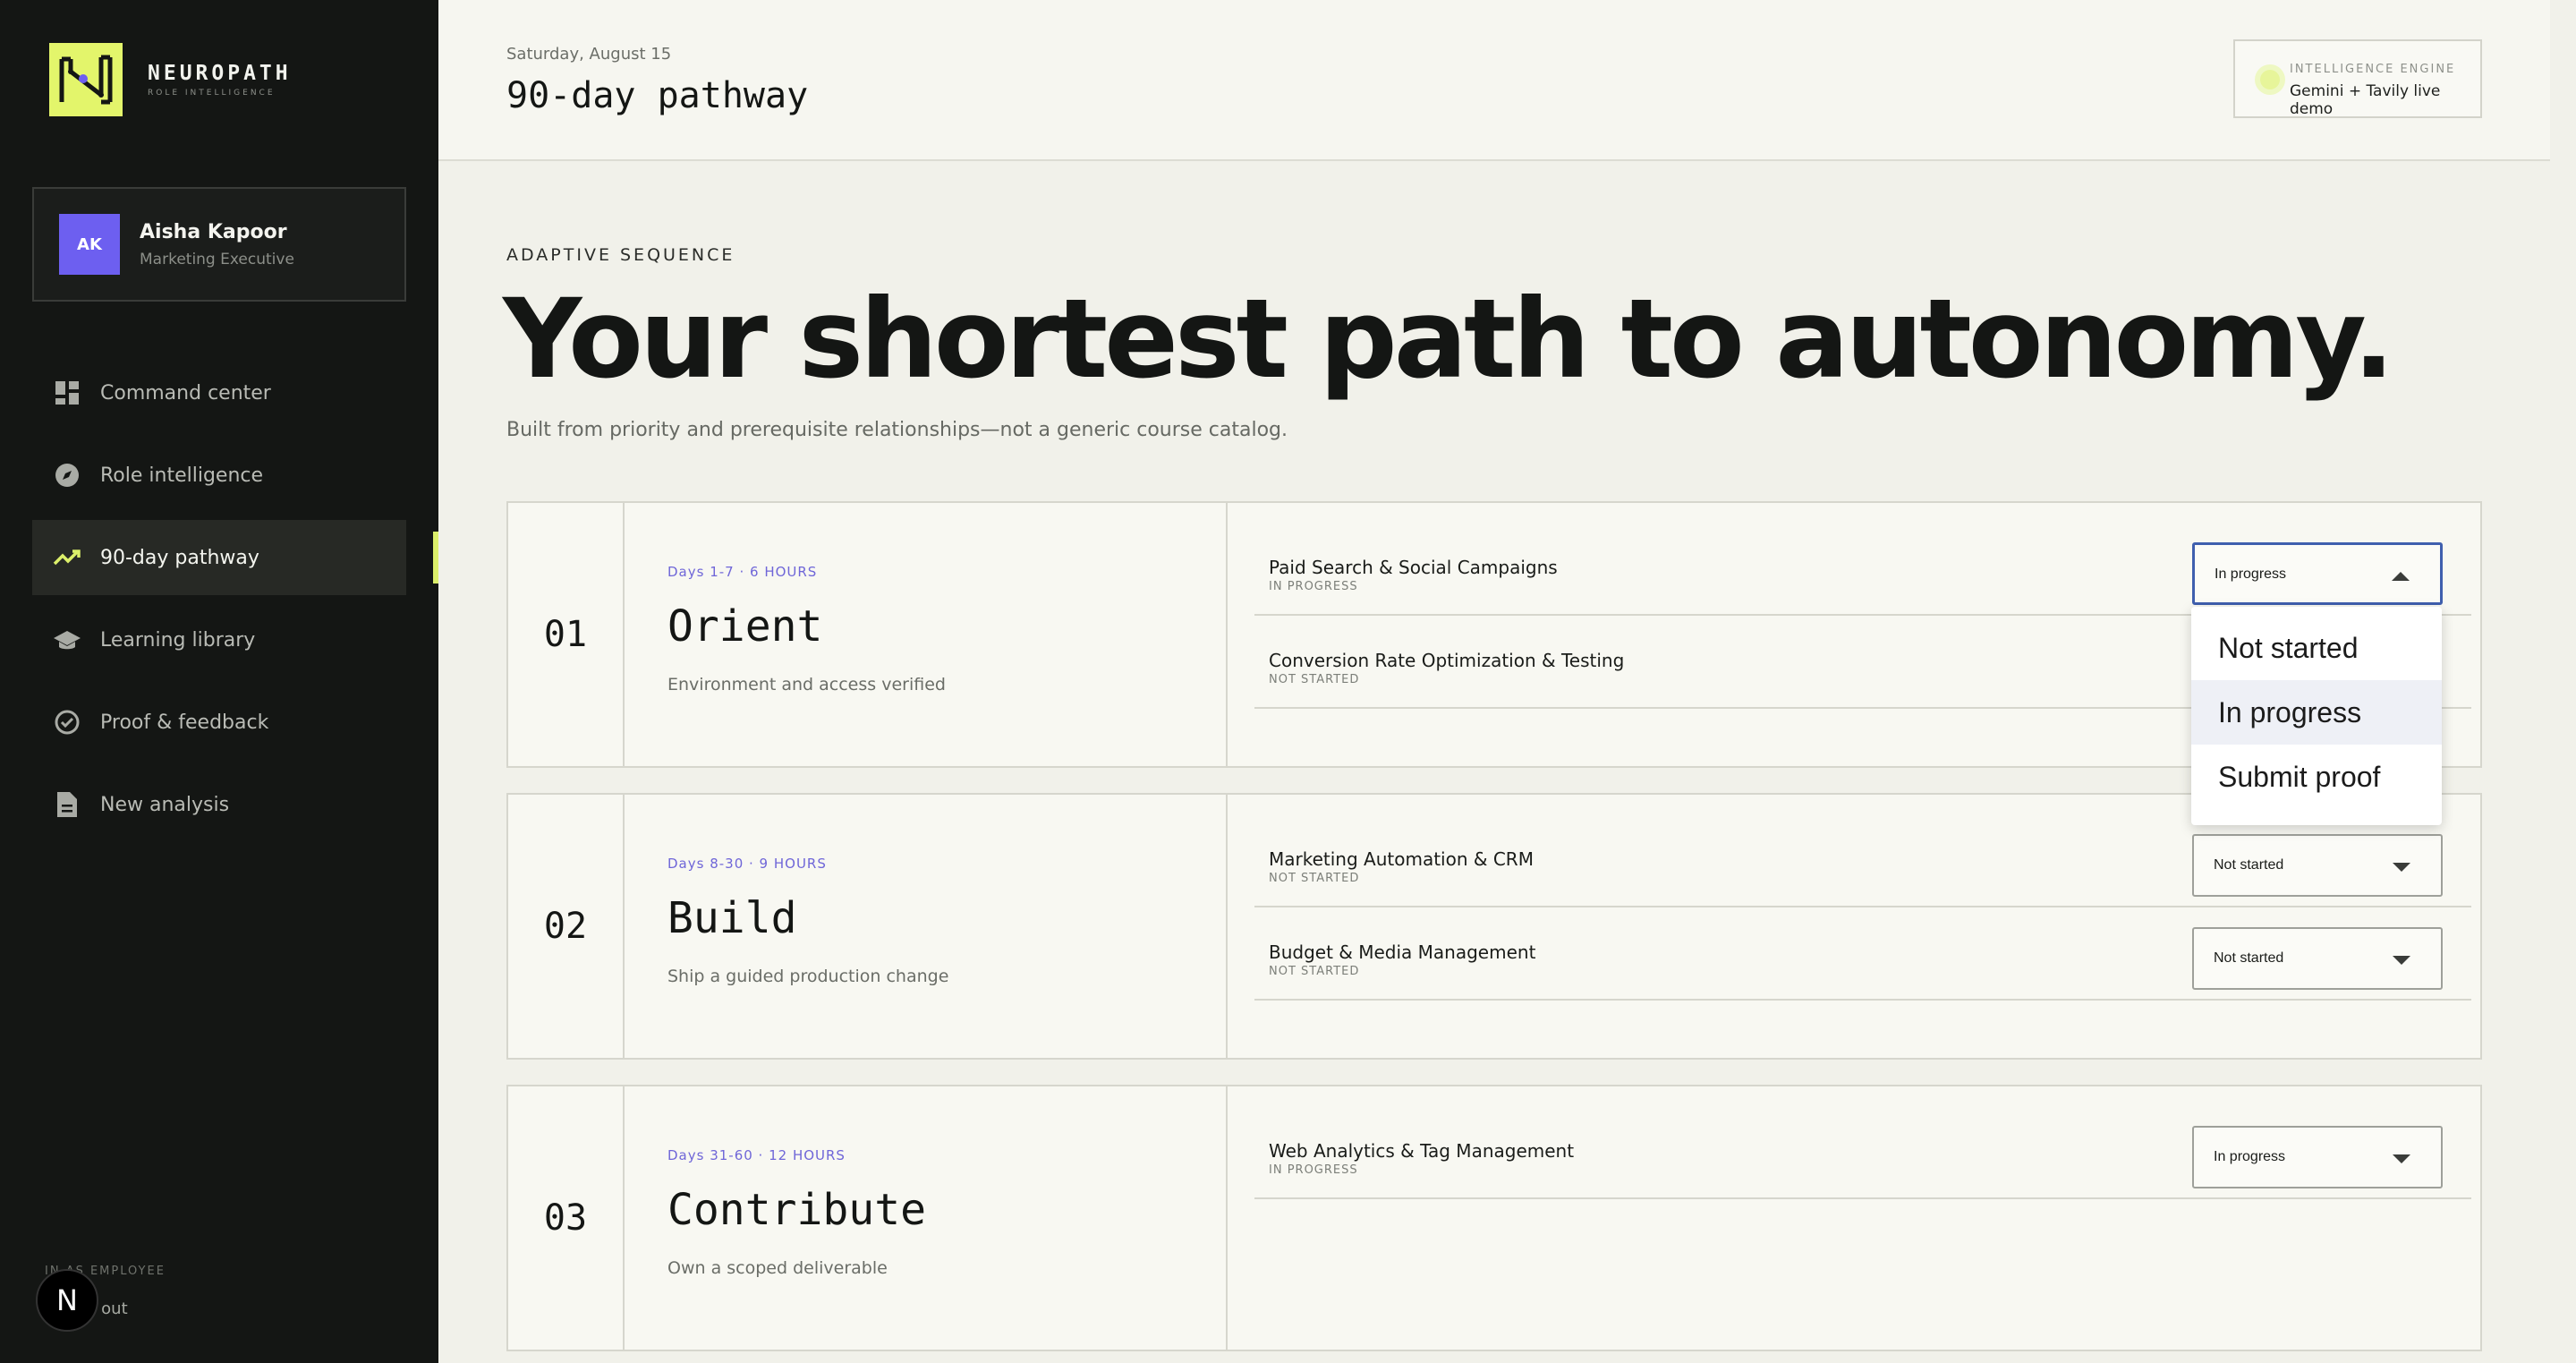  Describe the element at coordinates (219, 244) in the screenshot. I see `user-card: AK Aisha Kapoor Marketing Executive` at that location.